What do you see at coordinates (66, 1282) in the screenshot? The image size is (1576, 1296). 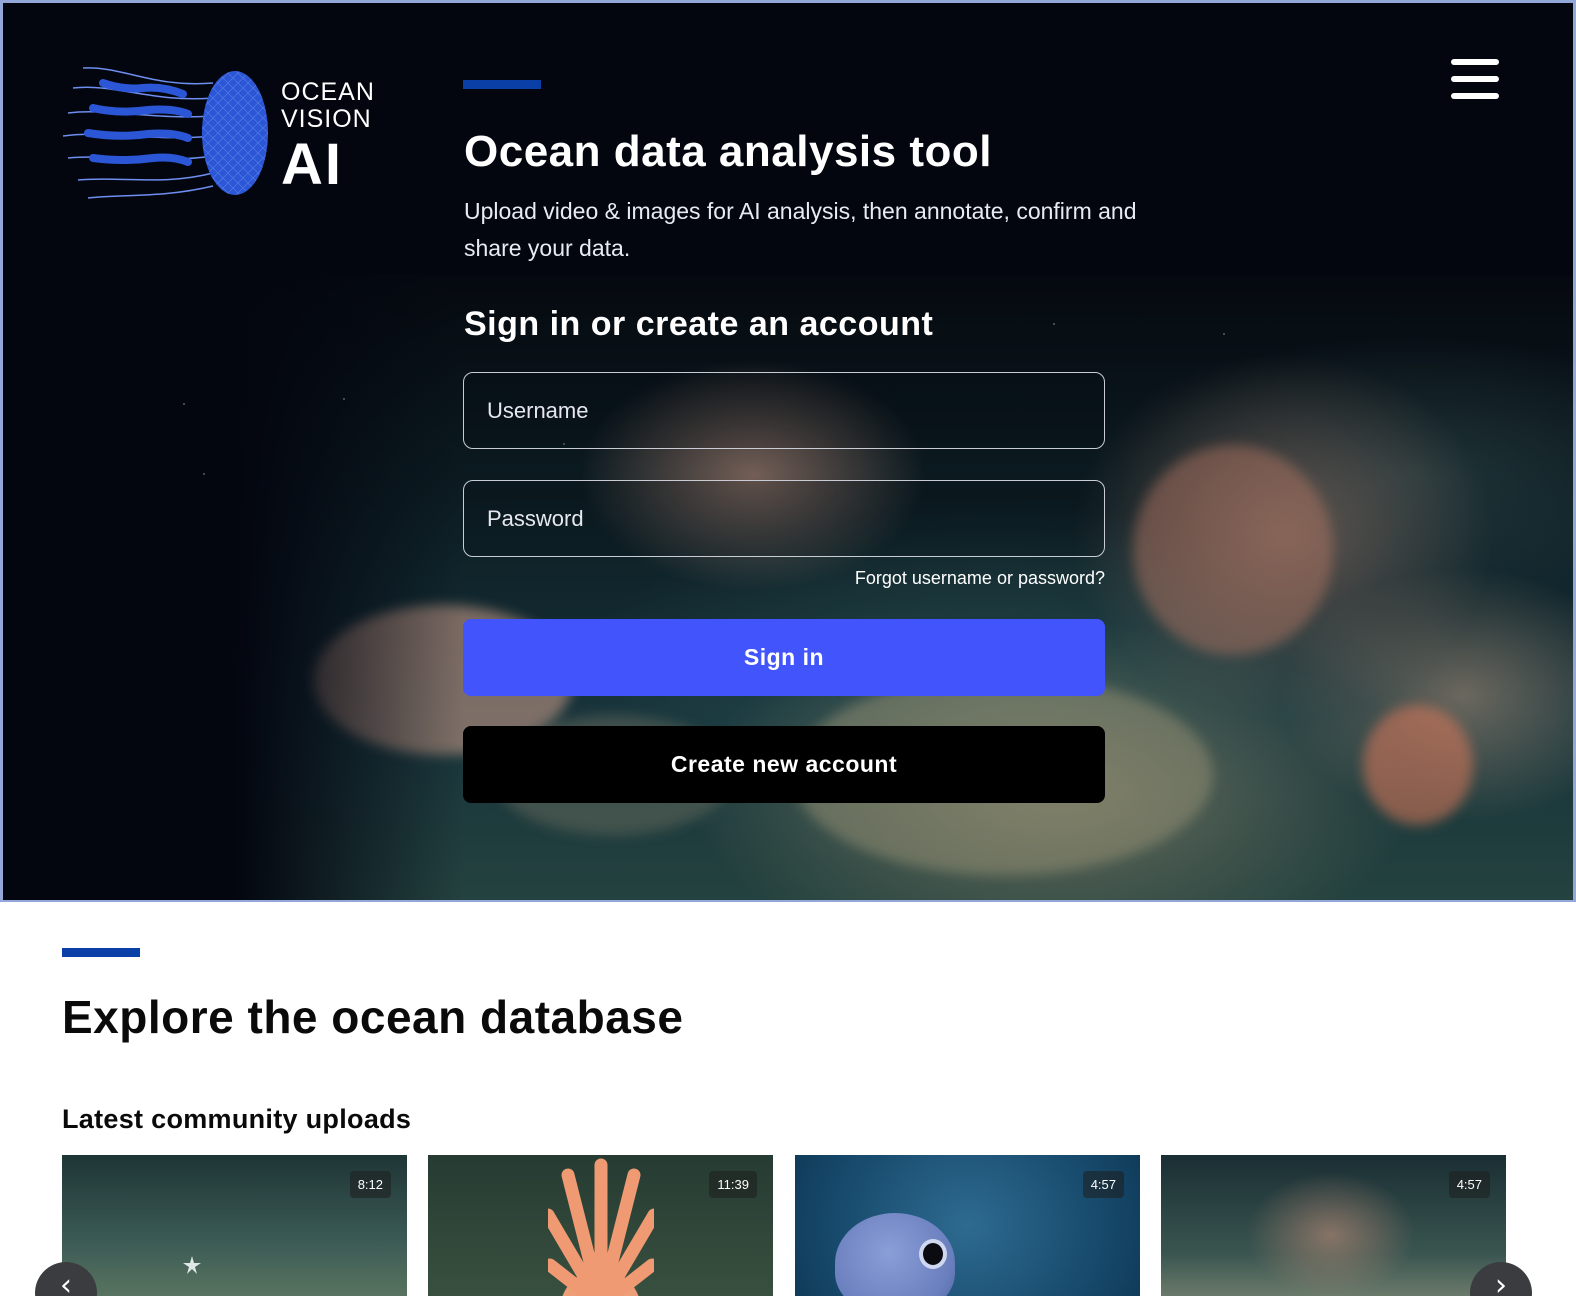 I see `chevron-left-icon: ‹` at bounding box center [66, 1282].